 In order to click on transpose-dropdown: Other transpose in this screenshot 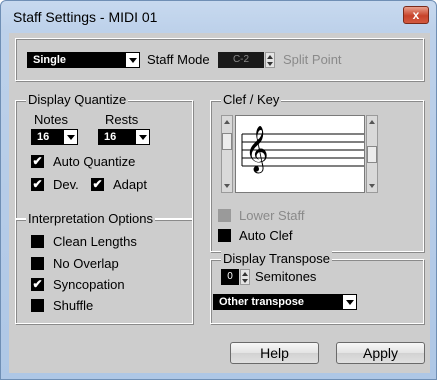, I will do `click(285, 302)`.